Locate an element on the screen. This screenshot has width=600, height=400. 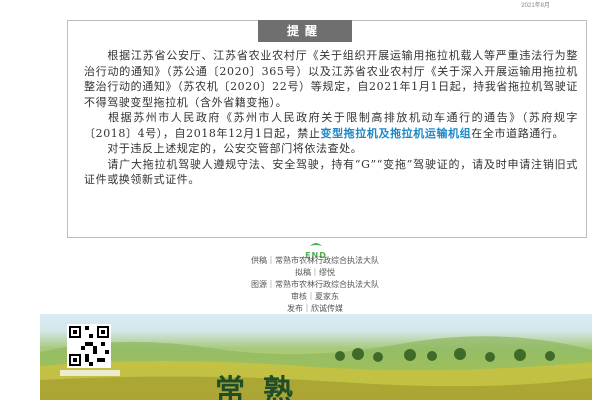
notice-paragraph-3: 对于违反上述规定的，公安交管部门将依法查处。 is located at coordinates (331, 149).